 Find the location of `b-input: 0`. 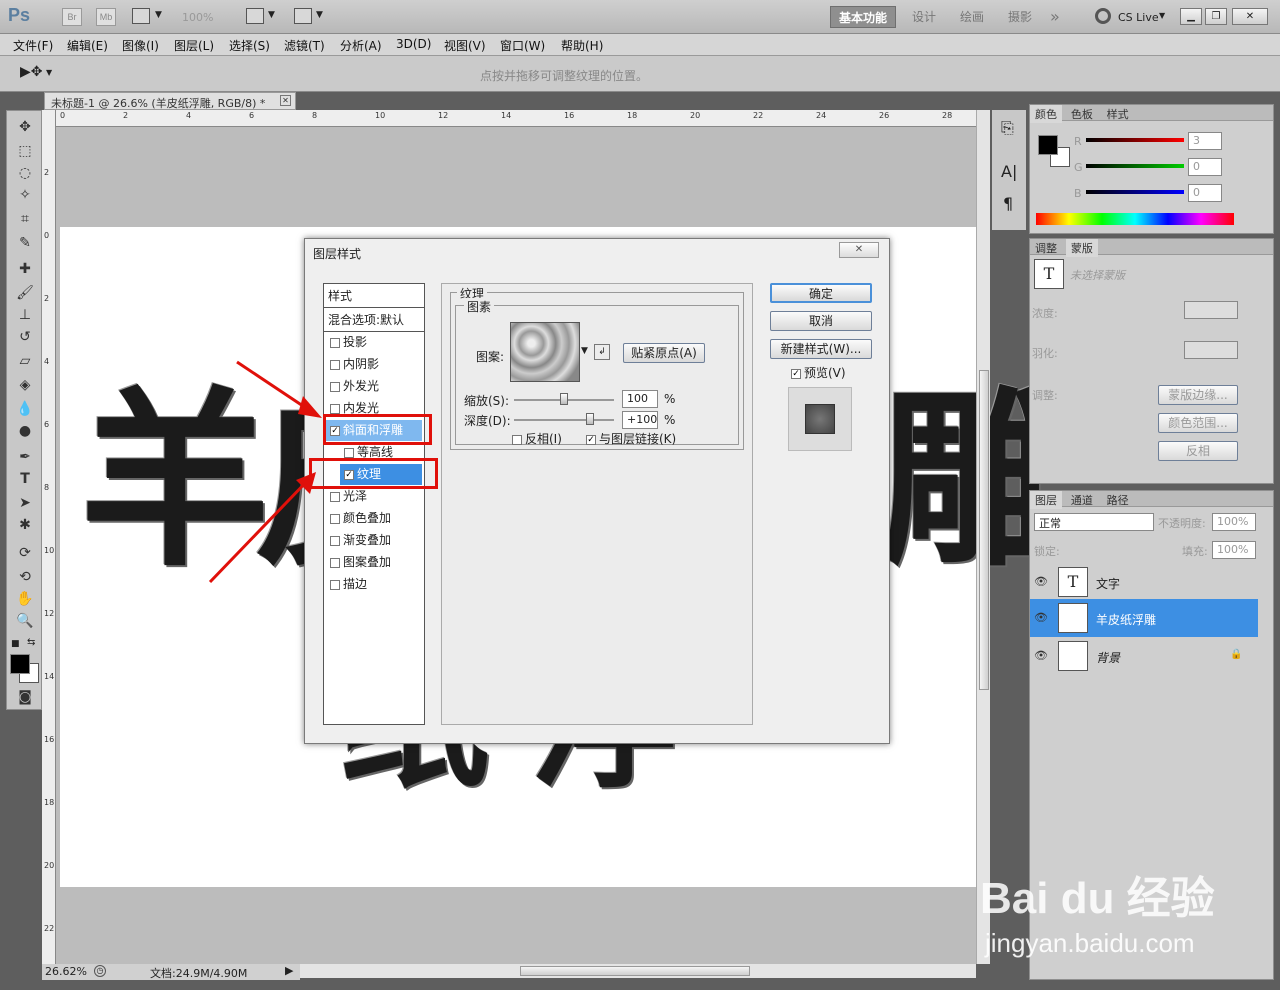

b-input: 0 is located at coordinates (1205, 193).